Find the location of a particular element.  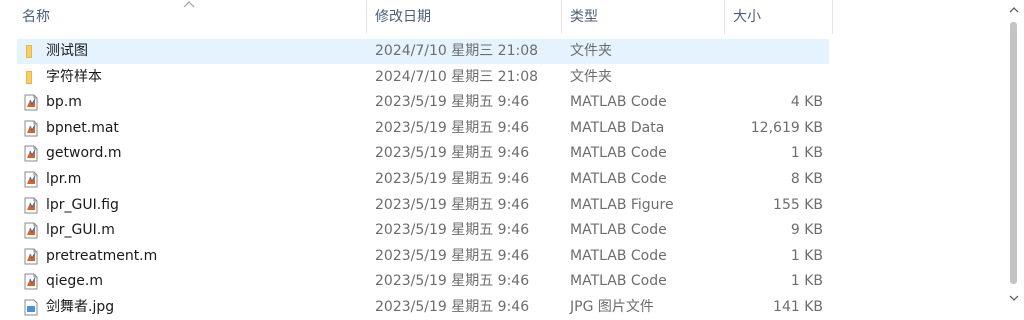

file-name: getword.m is located at coordinates (84, 153).